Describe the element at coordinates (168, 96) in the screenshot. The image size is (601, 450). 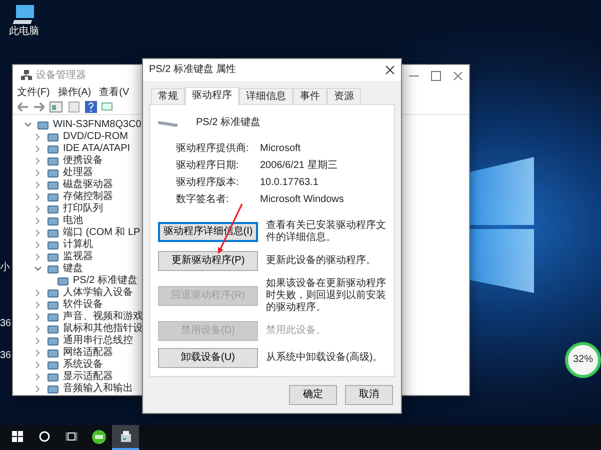
I see `tab: 常规` at that location.